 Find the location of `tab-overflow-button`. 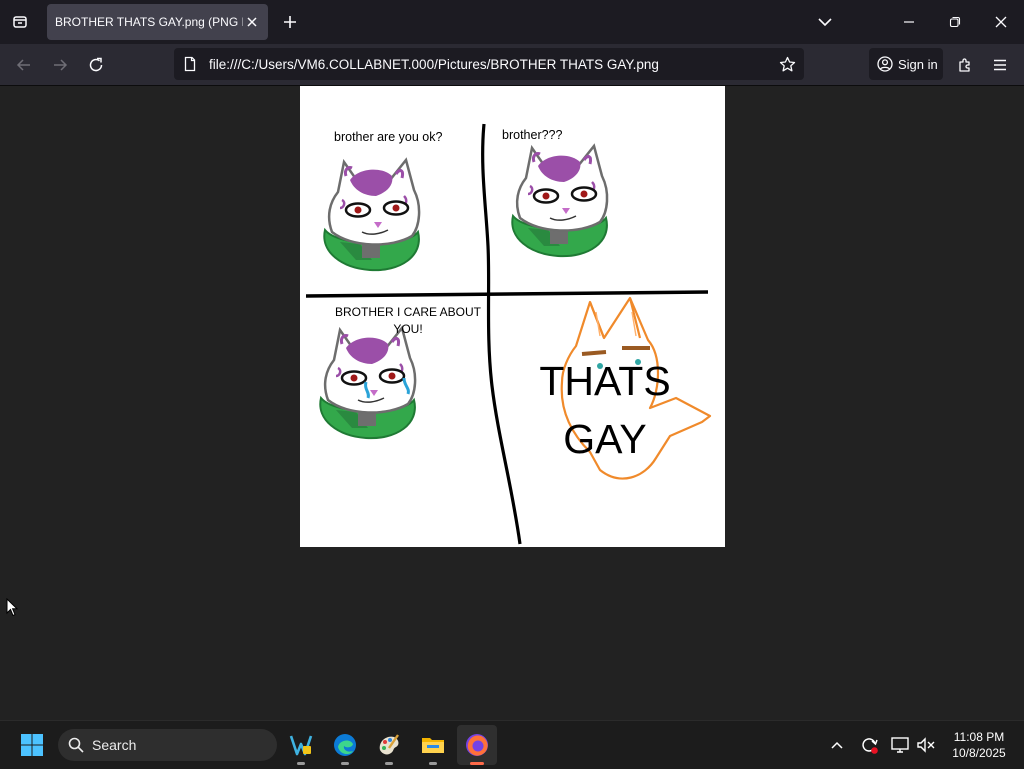

tab-overflow-button is located at coordinates (825, 22).